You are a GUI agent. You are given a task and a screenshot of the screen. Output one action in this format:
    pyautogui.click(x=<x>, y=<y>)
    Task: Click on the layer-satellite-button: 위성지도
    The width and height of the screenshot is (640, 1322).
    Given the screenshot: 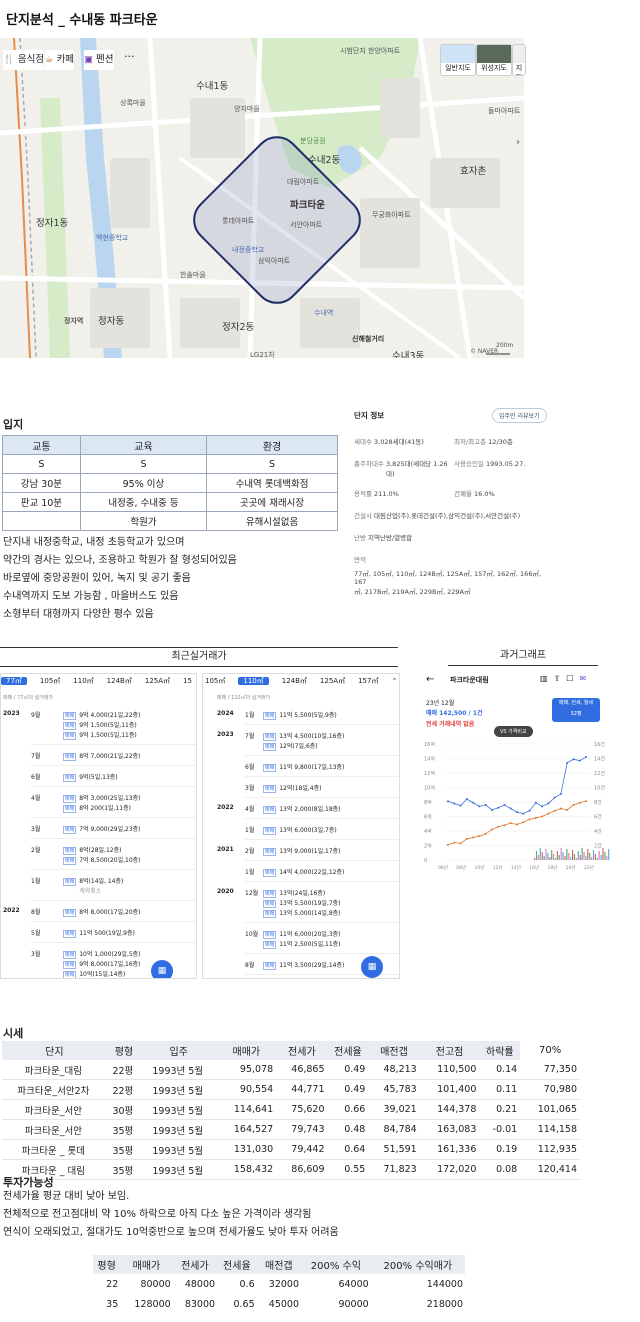 What is the action you would take?
    pyautogui.click(x=494, y=60)
    